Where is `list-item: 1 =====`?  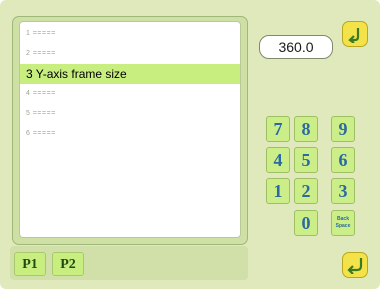 list-item: 1 ===== is located at coordinates (130, 34).